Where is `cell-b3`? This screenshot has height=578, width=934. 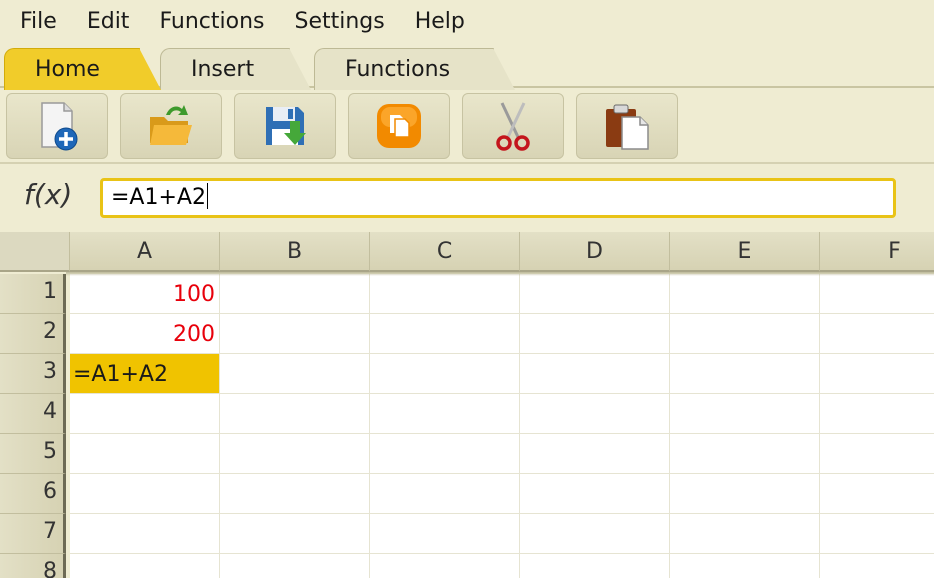
cell-b3 is located at coordinates (295, 374).